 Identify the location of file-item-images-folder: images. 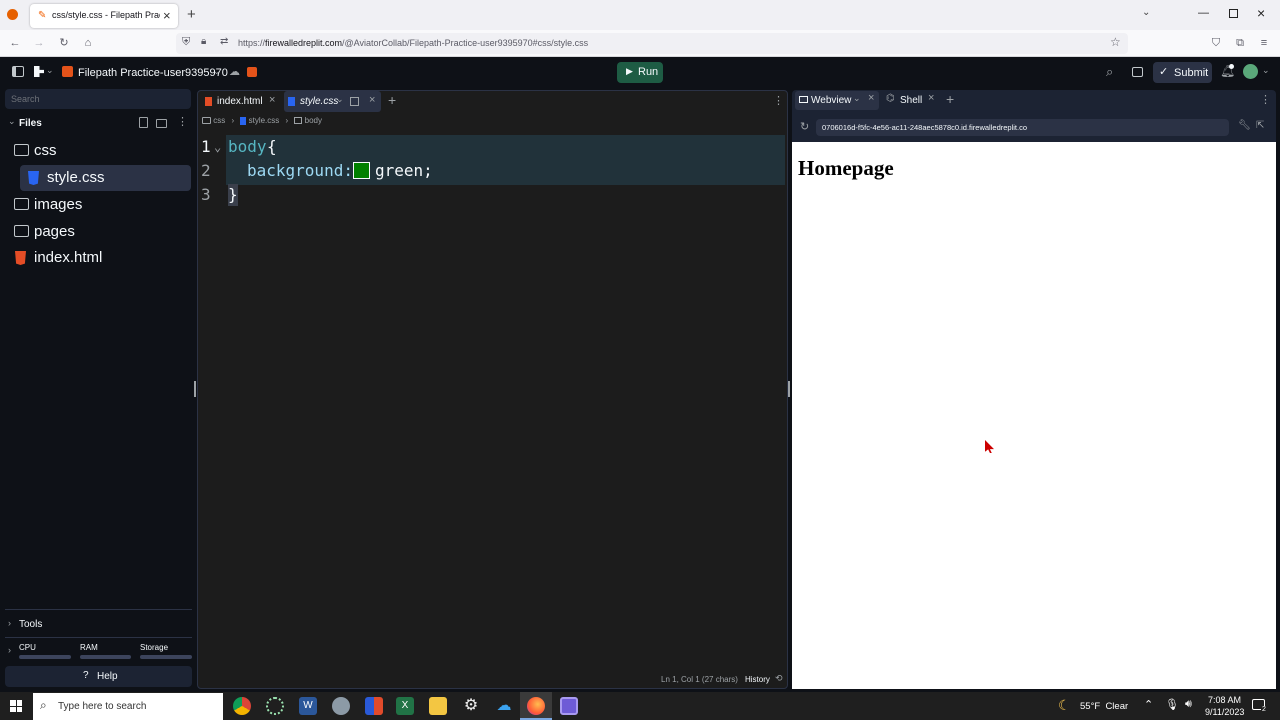
(98, 205).